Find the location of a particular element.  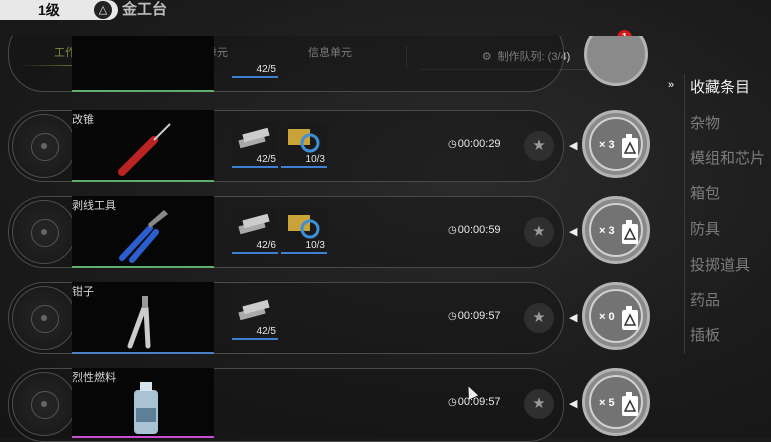

level-pill: 1级 △ is located at coordinates (59, 10).